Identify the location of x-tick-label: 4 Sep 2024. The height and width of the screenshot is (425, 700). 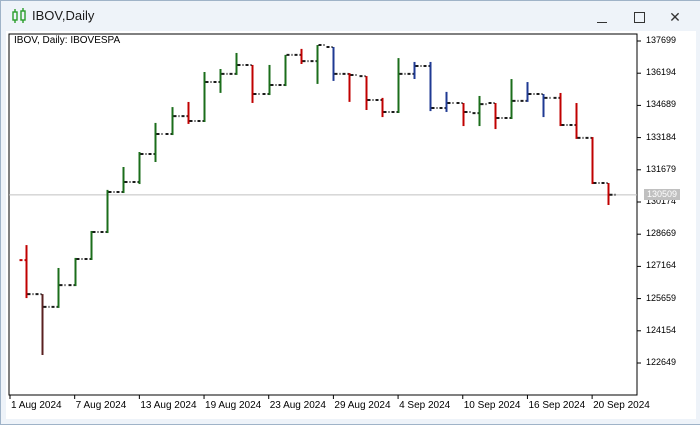
(425, 405).